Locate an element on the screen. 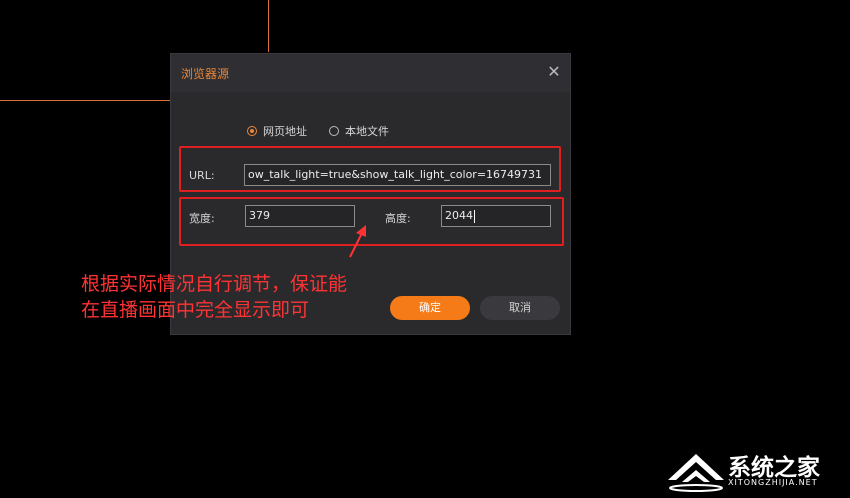 This screenshot has height=498, width=850. annotation-line-2: 在直播画面中完全显示即可 is located at coordinates (195, 310).